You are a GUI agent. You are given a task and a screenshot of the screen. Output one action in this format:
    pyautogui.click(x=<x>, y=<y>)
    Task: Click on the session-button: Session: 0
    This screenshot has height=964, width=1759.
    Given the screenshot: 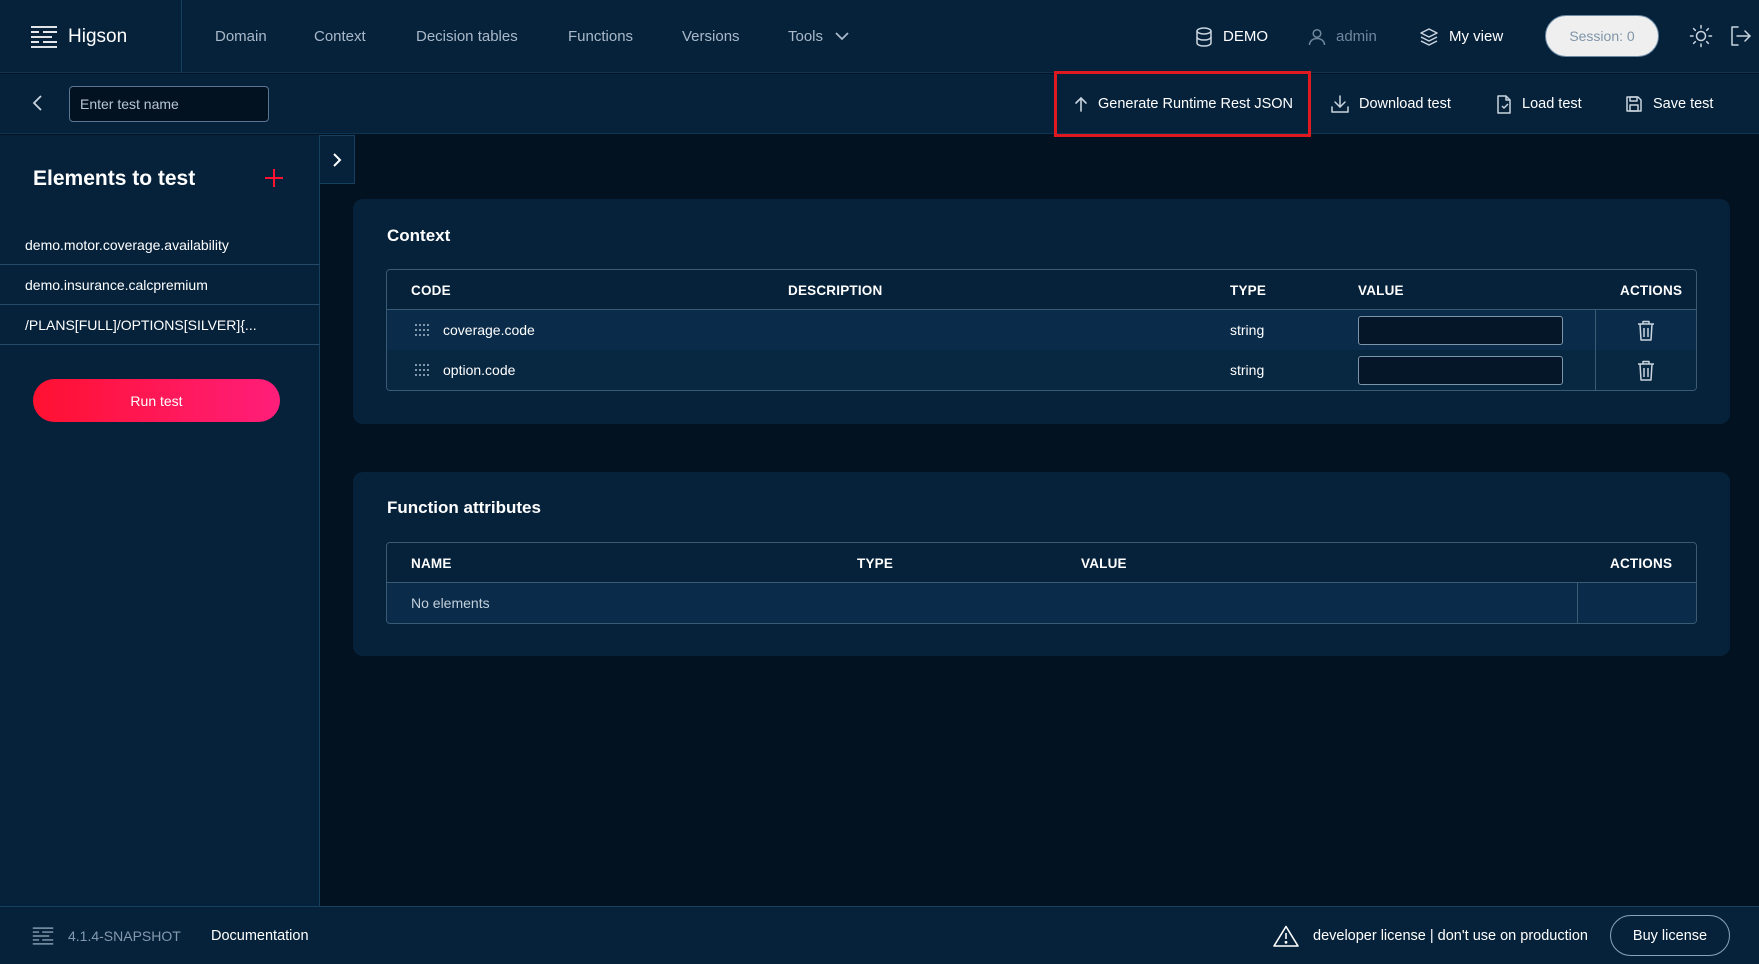 What is the action you would take?
    pyautogui.click(x=1602, y=36)
    